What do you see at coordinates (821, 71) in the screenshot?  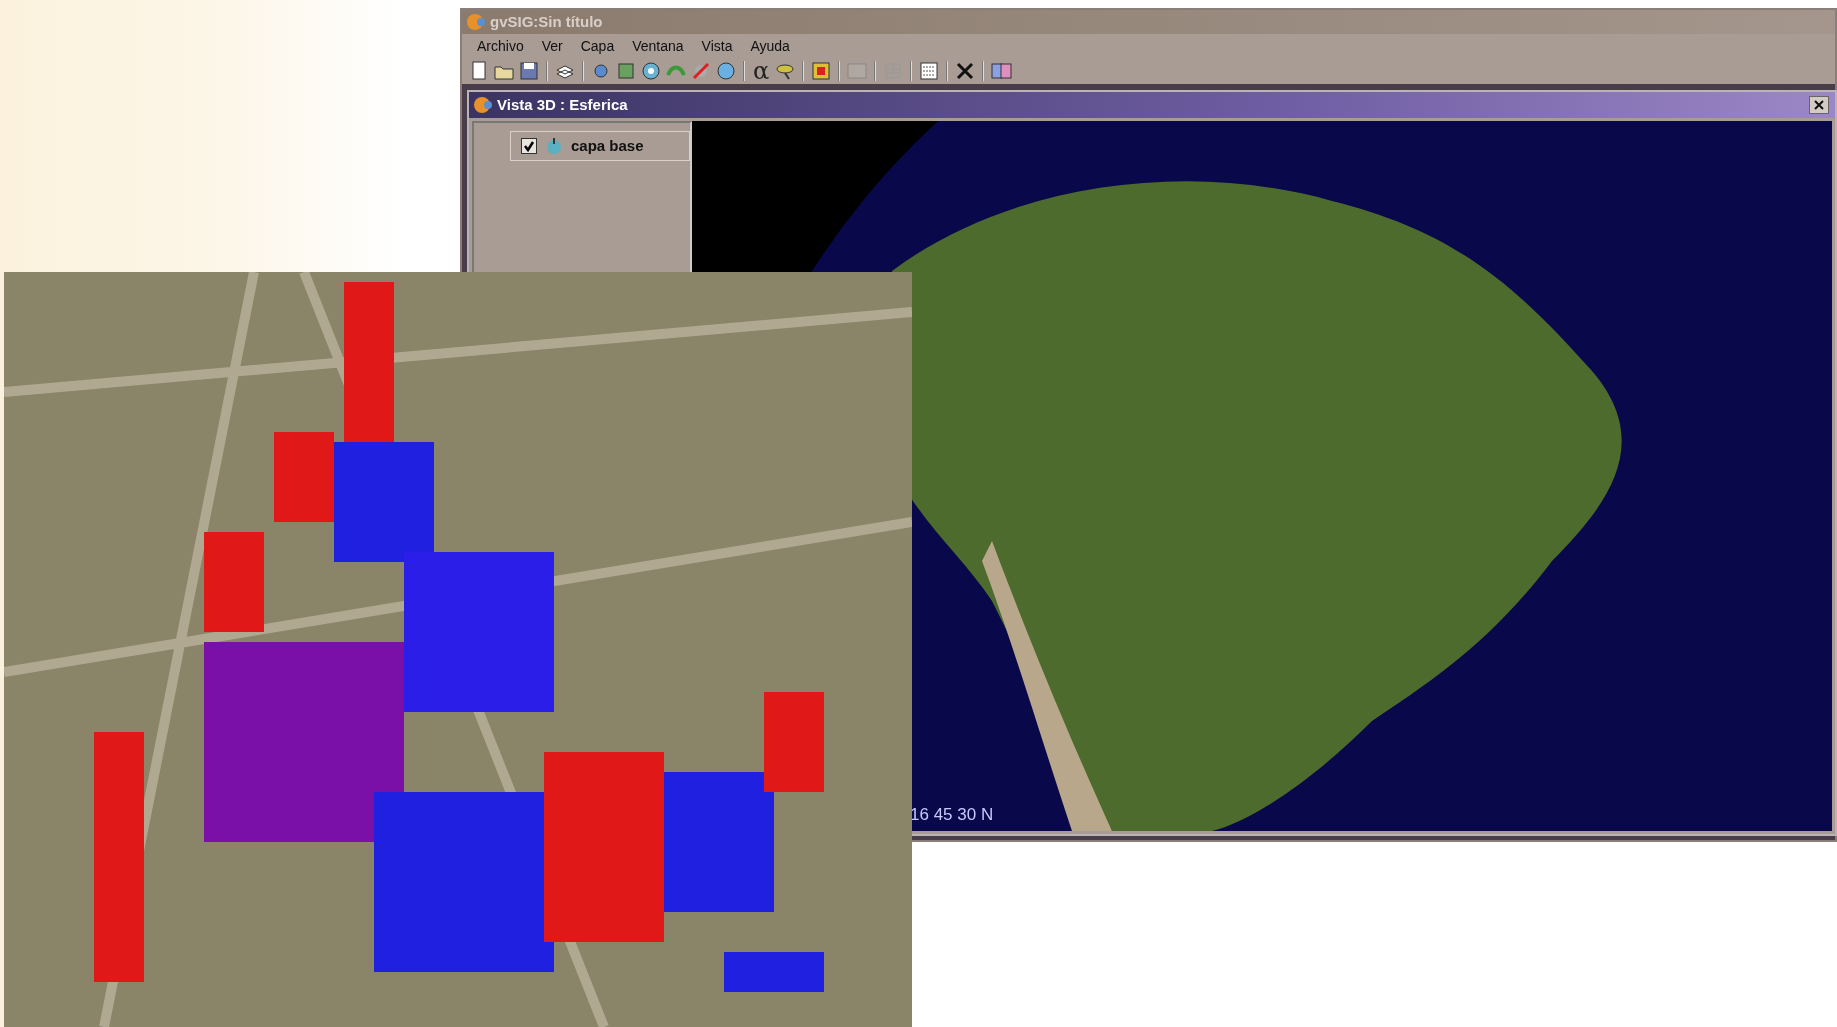 I see `frame-button` at bounding box center [821, 71].